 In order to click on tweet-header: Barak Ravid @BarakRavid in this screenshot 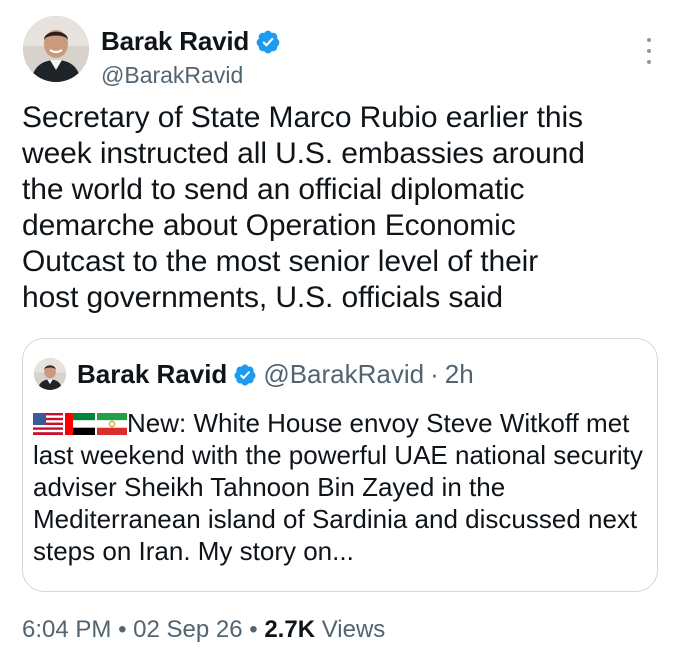, I will do `click(343, 52)`.